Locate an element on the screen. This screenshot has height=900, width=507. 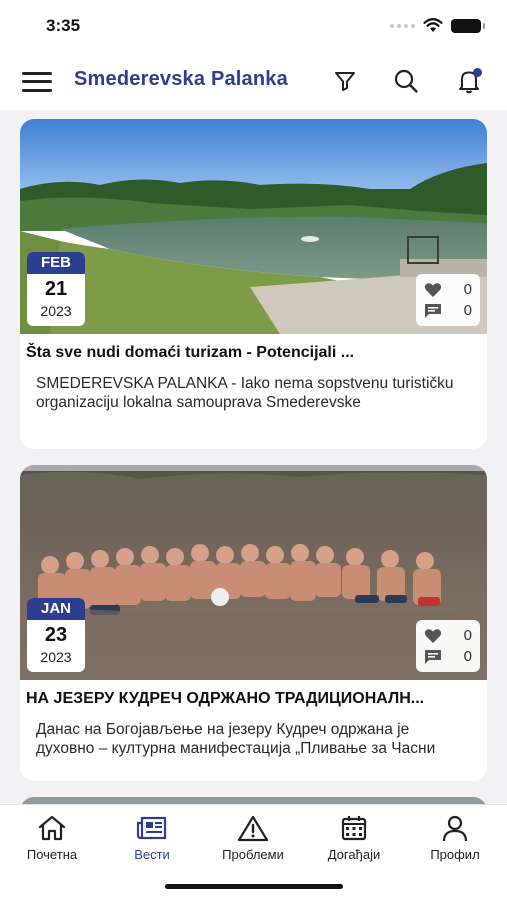
nav-item-news: Вести is located at coordinates (152, 837).